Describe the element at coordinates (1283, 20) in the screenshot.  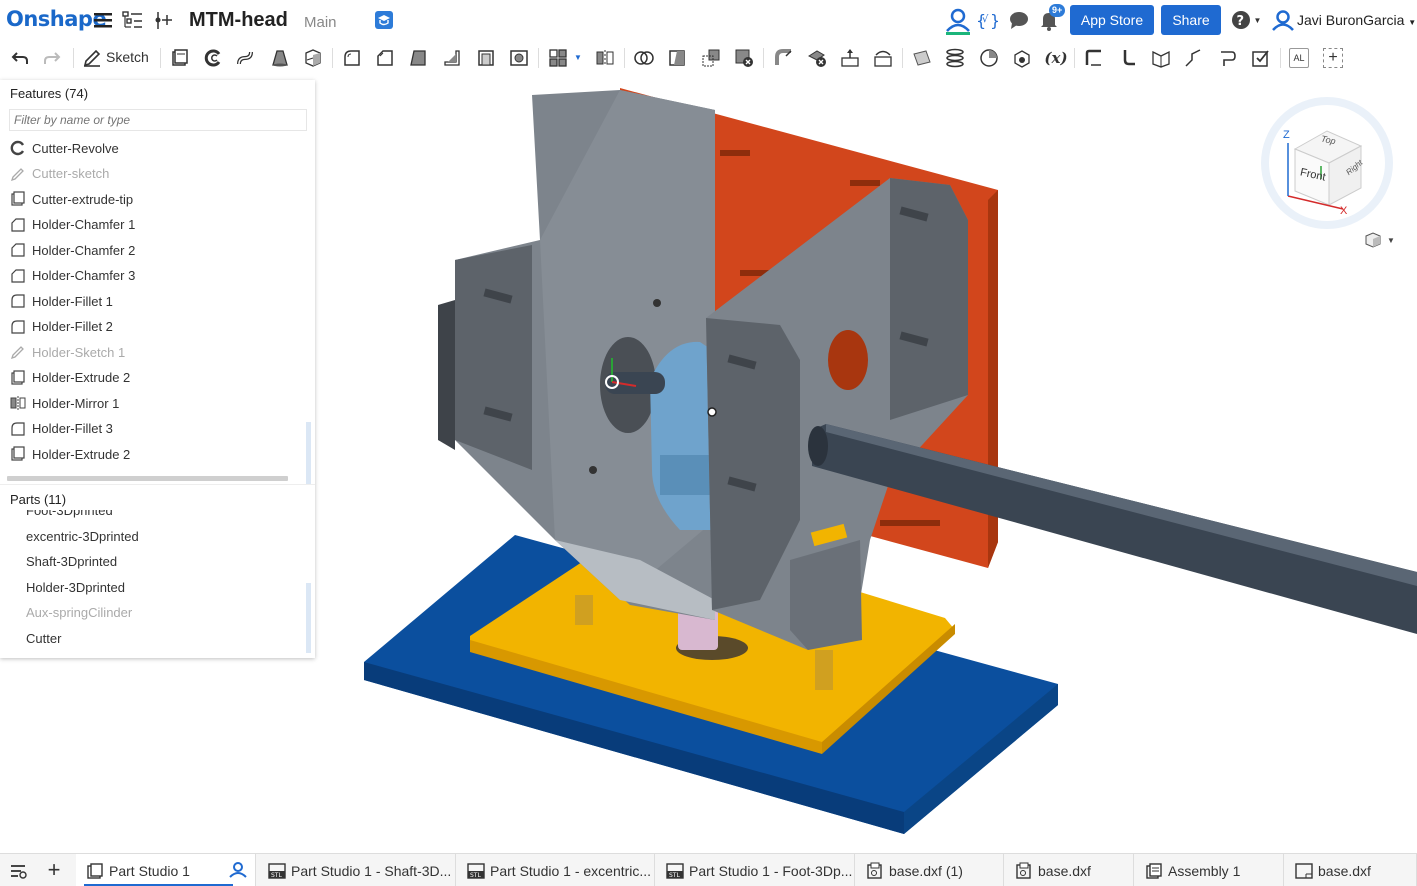
I see `avatar` at that location.